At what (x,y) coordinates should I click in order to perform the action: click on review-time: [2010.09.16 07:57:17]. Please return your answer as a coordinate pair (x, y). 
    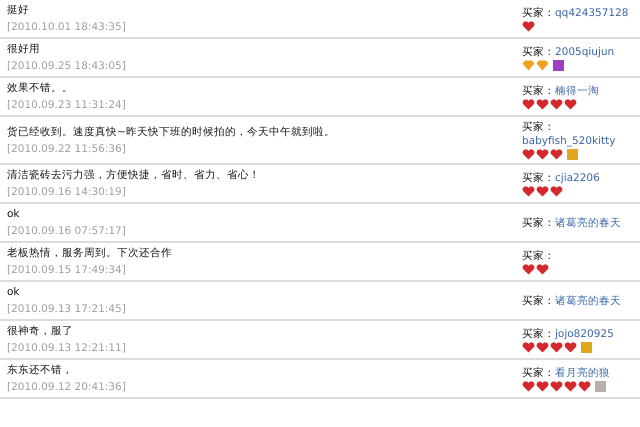
    Looking at the image, I should click on (67, 231).